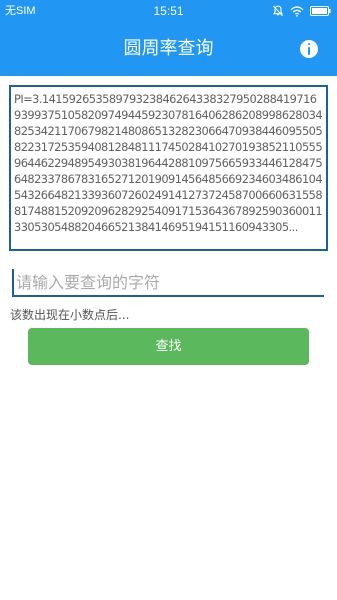  Describe the element at coordinates (320, 11) in the screenshot. I see `battery-icon` at that location.